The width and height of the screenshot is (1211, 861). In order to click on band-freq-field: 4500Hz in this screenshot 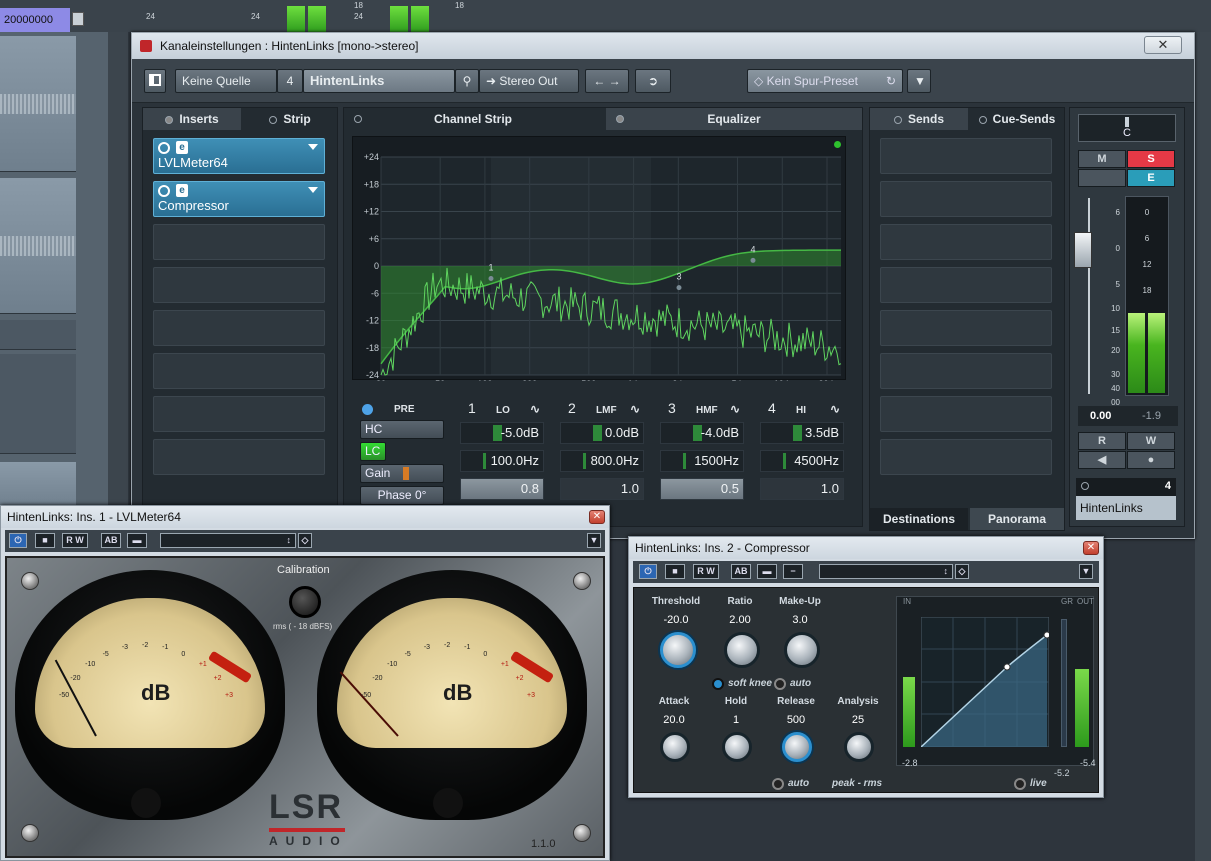, I will do `click(802, 461)`.